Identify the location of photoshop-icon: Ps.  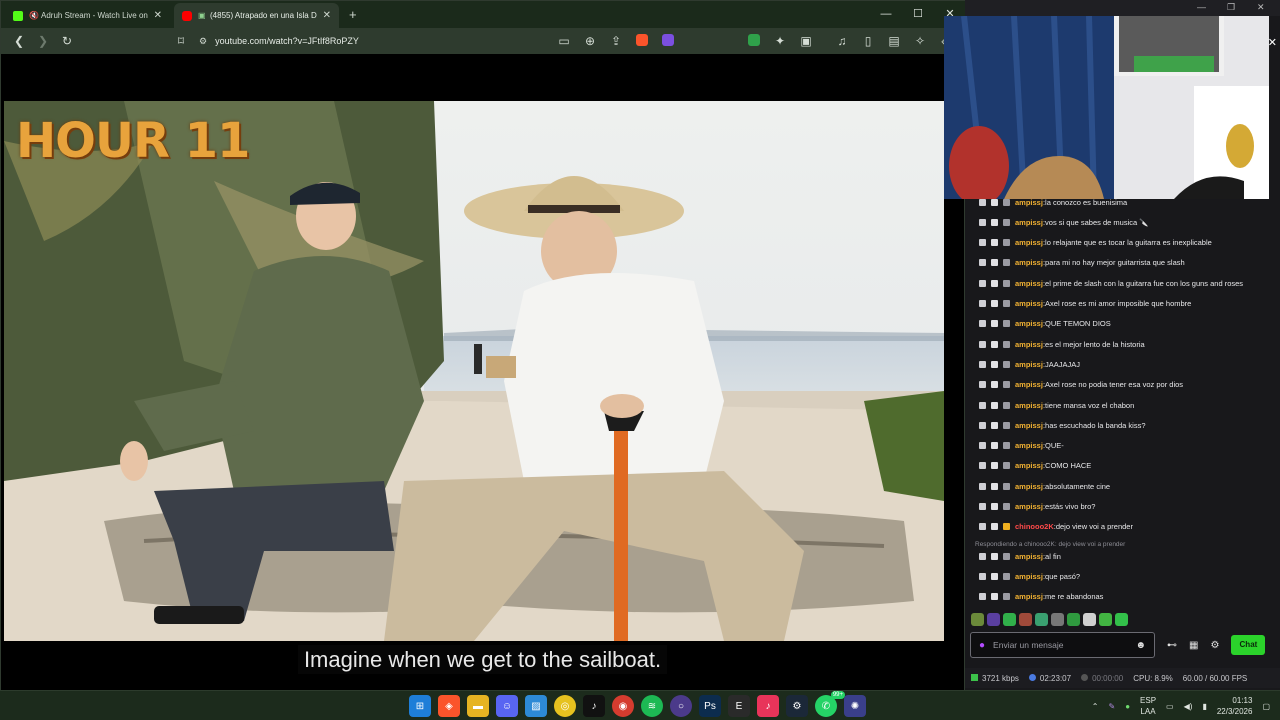
(710, 706).